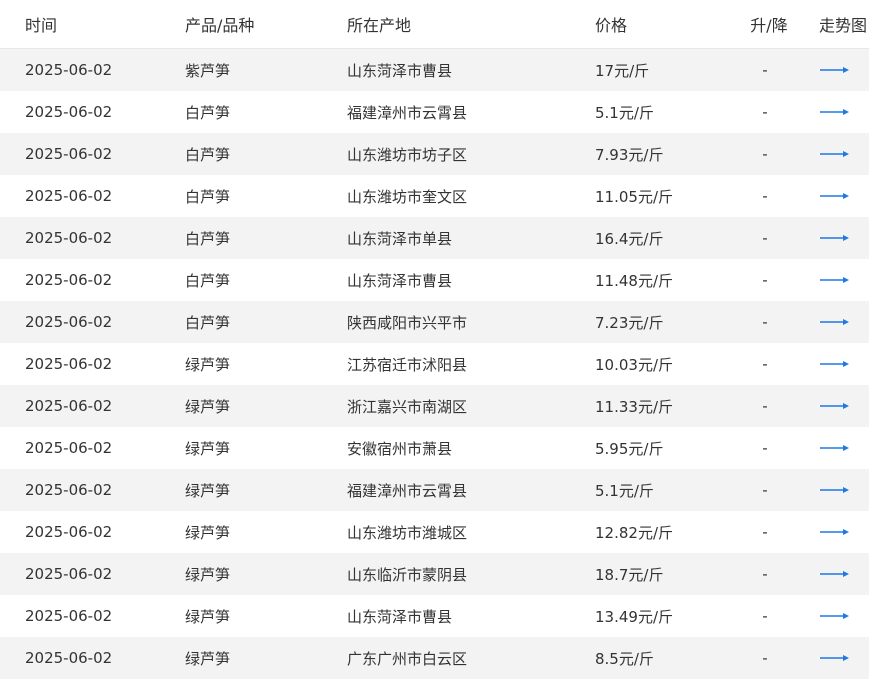  Describe the element at coordinates (471, 24) in the screenshot. I see `header-origin: 所在产地` at that location.